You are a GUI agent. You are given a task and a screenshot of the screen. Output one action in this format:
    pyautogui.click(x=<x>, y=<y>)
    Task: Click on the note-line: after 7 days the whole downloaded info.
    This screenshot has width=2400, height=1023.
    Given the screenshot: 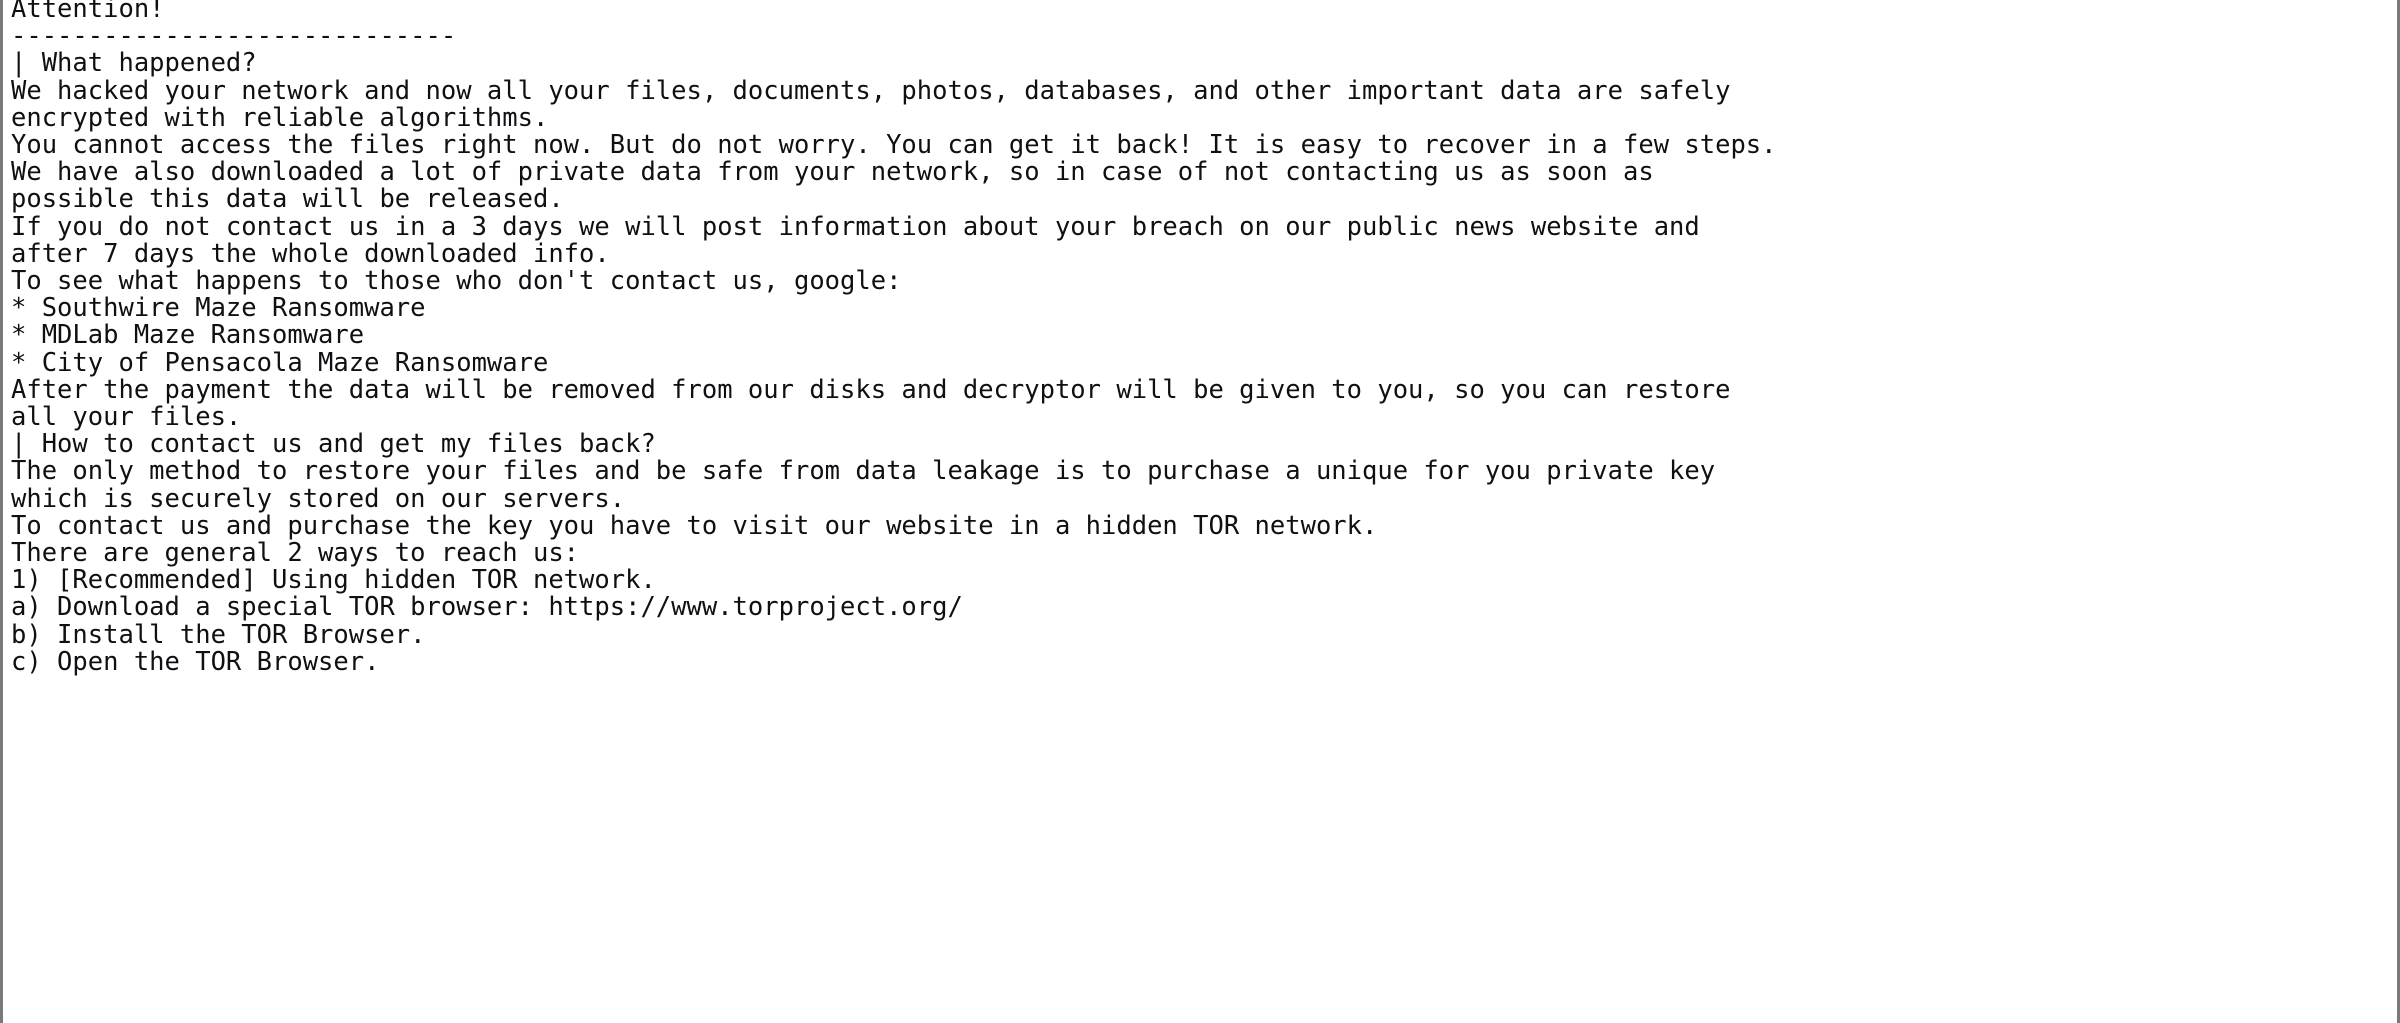 What is the action you would take?
    pyautogui.click(x=310, y=253)
    